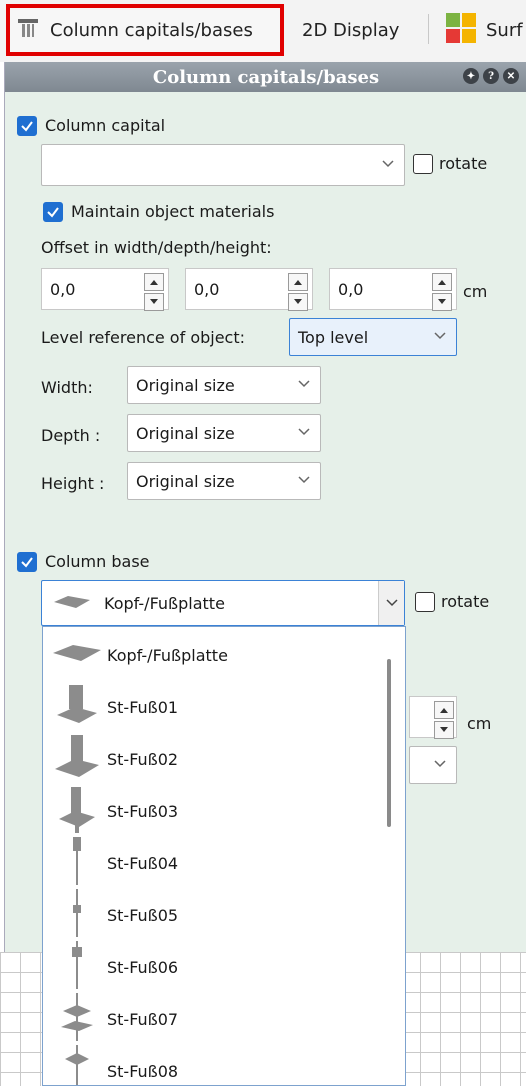  What do you see at coordinates (213, 811) in the screenshot?
I see `list-item: St-Fuß03` at bounding box center [213, 811].